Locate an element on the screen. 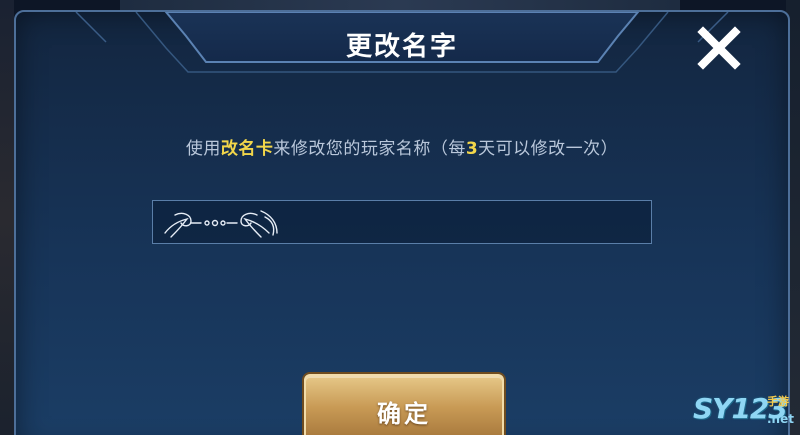  dialog-title: 更改名字 is located at coordinates (401, 47).